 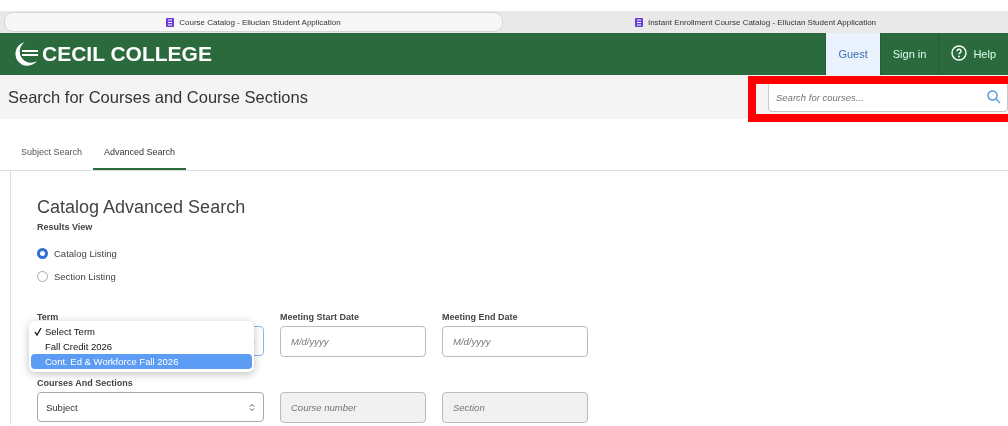 I want to click on results-view-label: Results View, so click(x=65, y=227).